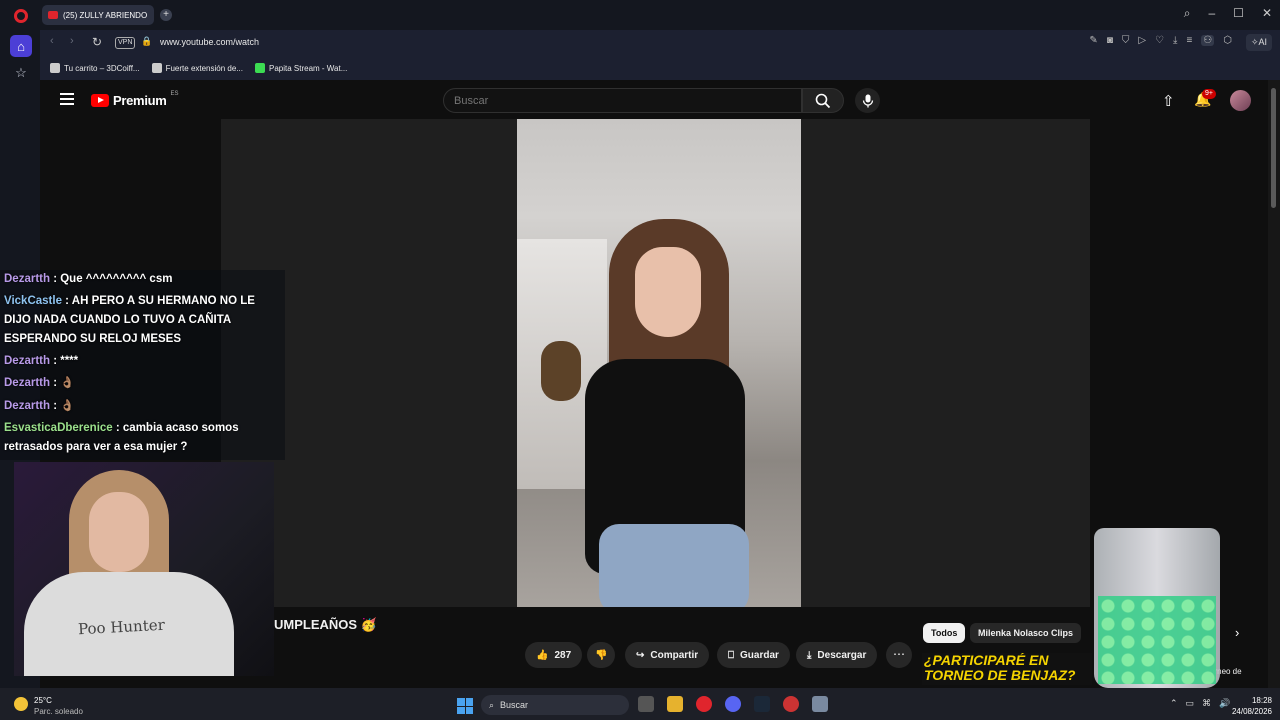 This screenshot has width=1280, height=720. I want to click on kick-favicon-icon, so click(259, 68).